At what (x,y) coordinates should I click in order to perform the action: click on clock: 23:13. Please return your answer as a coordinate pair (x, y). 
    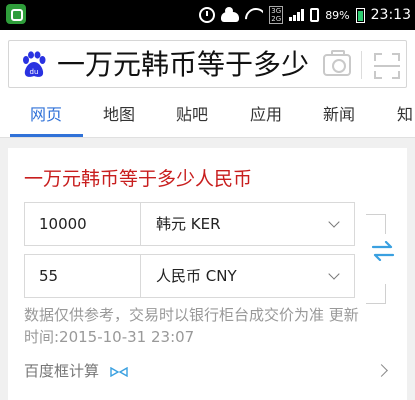
    Looking at the image, I should click on (390, 15).